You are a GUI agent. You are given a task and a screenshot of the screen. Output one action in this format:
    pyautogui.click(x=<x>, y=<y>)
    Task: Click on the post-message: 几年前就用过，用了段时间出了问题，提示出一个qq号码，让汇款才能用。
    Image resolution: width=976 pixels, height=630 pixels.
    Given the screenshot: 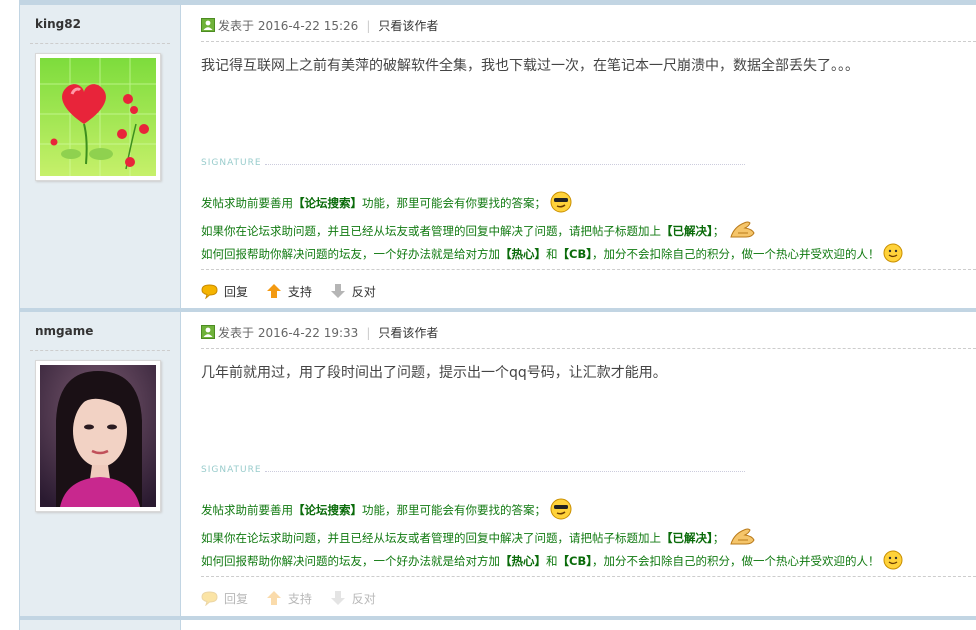 What is the action you would take?
    pyautogui.click(x=434, y=373)
    